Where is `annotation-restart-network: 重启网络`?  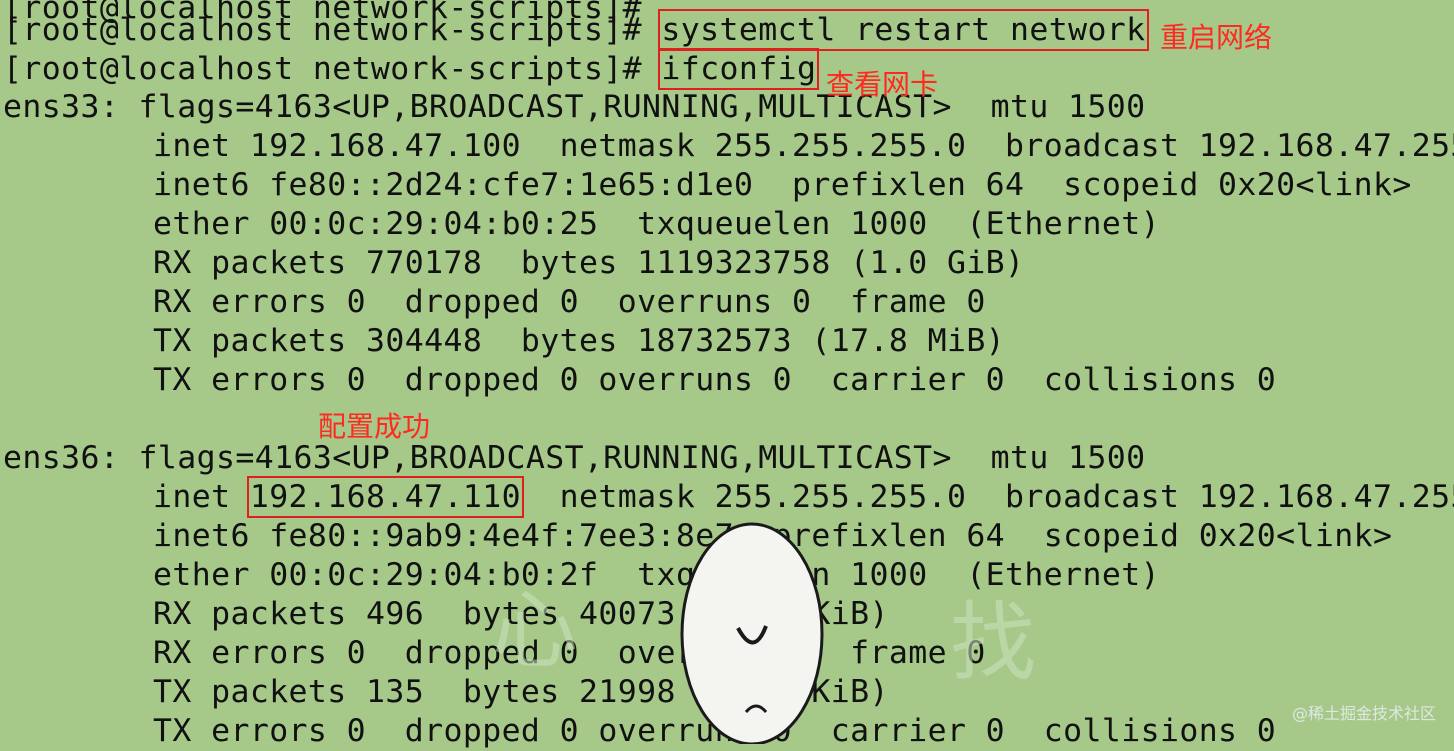
annotation-restart-network: 重启网络 is located at coordinates (1216, 37).